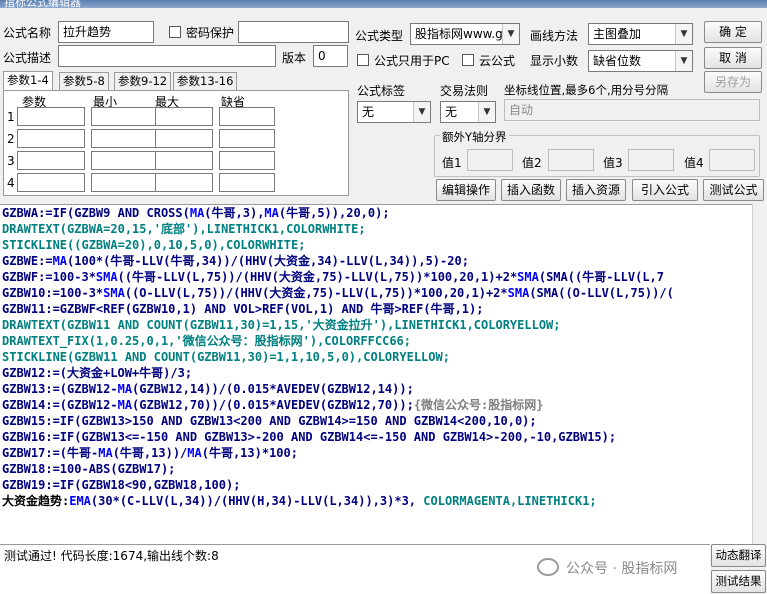 The height and width of the screenshot is (594, 767). Describe the element at coordinates (733, 32) in the screenshot. I see `ok-button: 确 定` at that location.